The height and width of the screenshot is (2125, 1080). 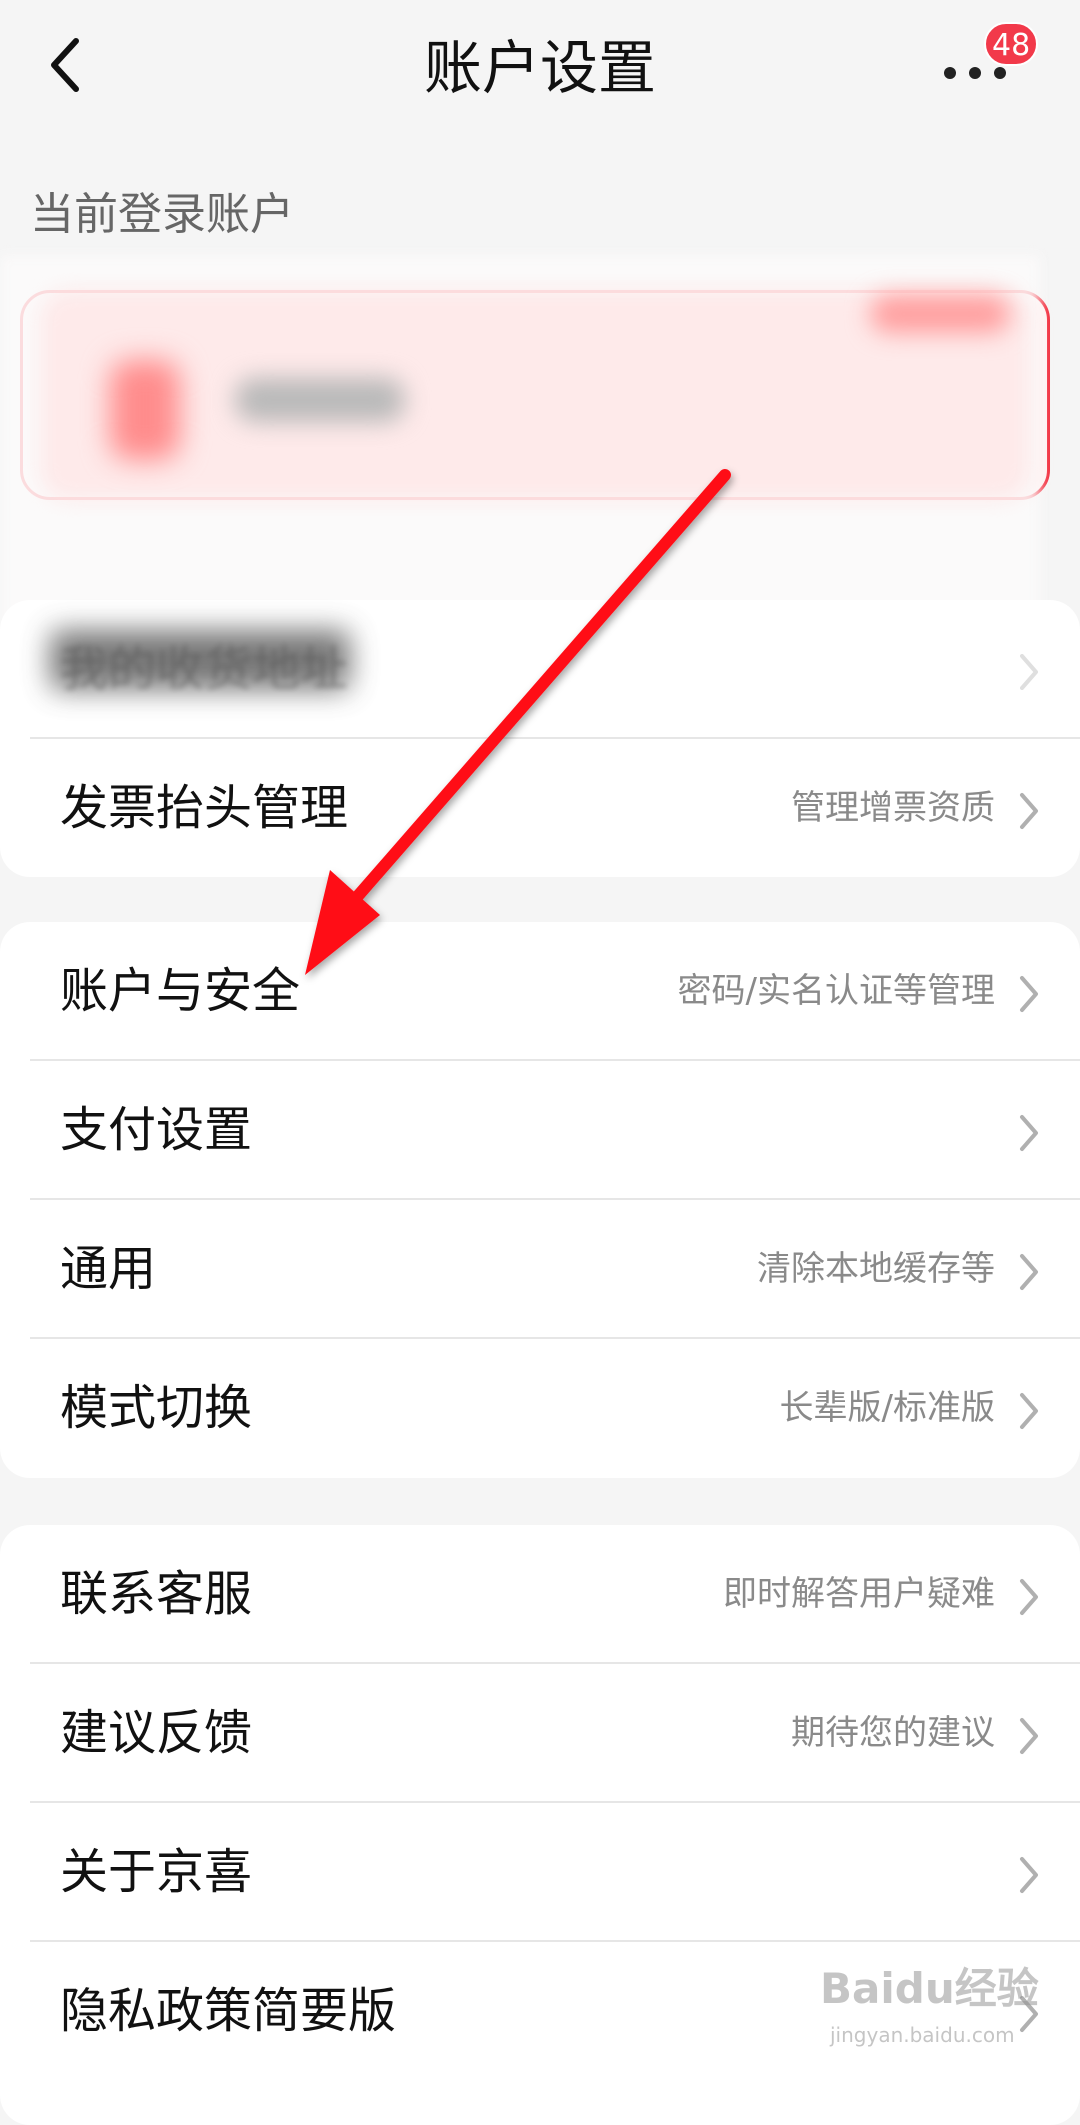 What do you see at coordinates (540, 1408) in the screenshot?
I see `row-mode-switch: 模式切换 长辈版/标准版` at bounding box center [540, 1408].